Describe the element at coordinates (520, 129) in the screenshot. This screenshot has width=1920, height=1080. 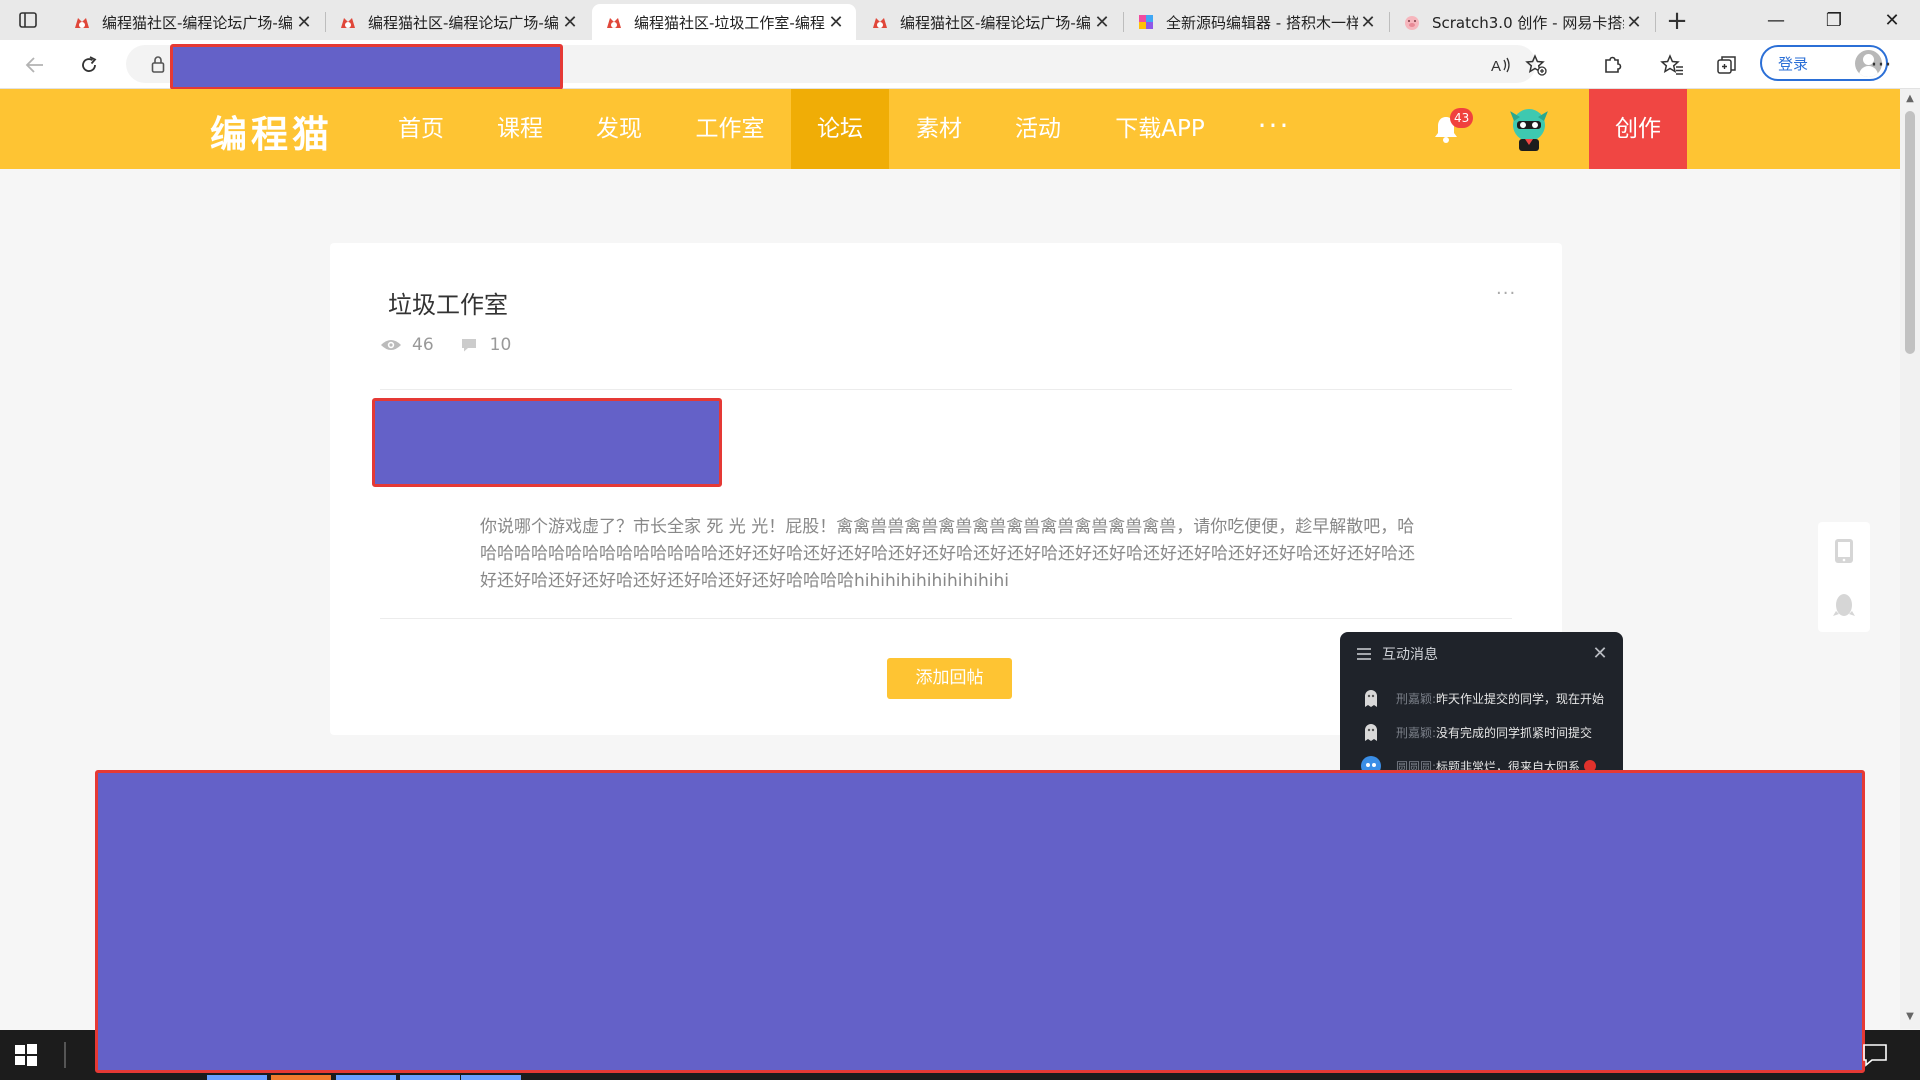
I see `nav-item-courses: 课程` at that location.